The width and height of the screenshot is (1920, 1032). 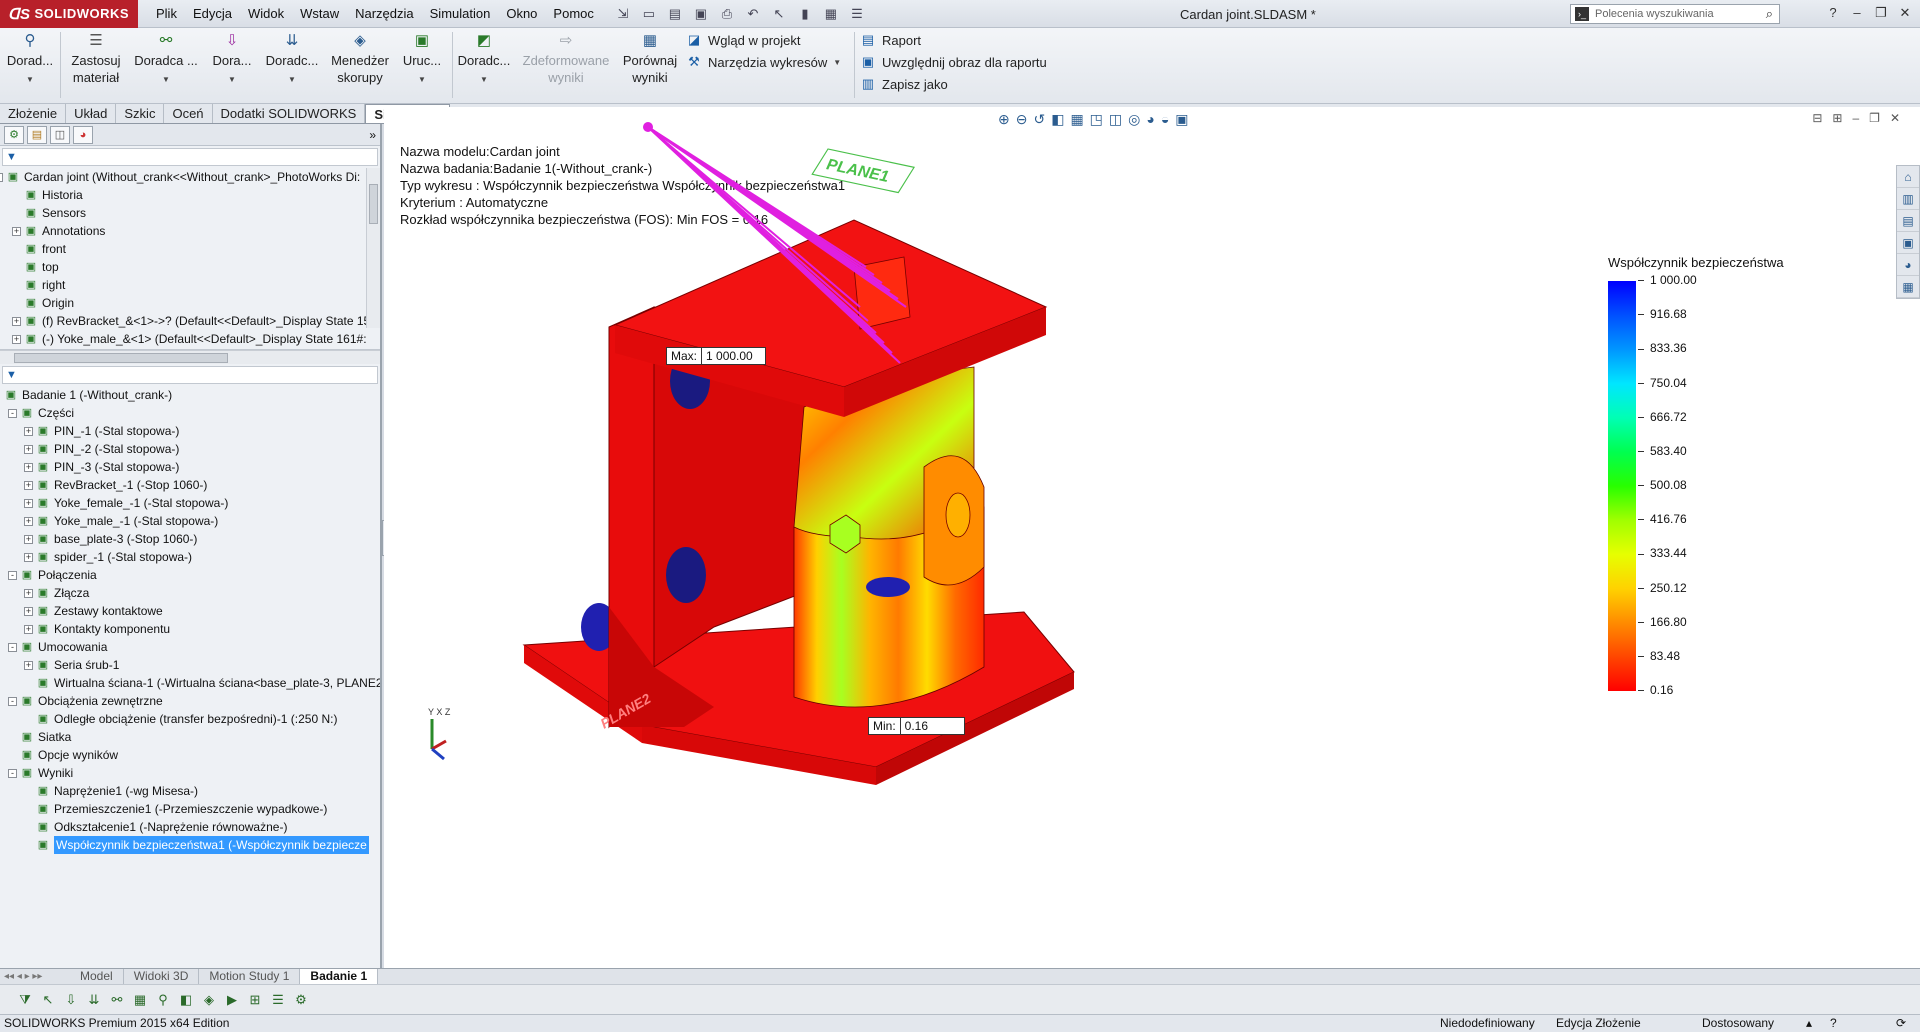 What do you see at coordinates (190, 485) in the screenshot?
I see `tree-item: + ▣ RevBracket_-1 (-Stop 1060-)` at bounding box center [190, 485].